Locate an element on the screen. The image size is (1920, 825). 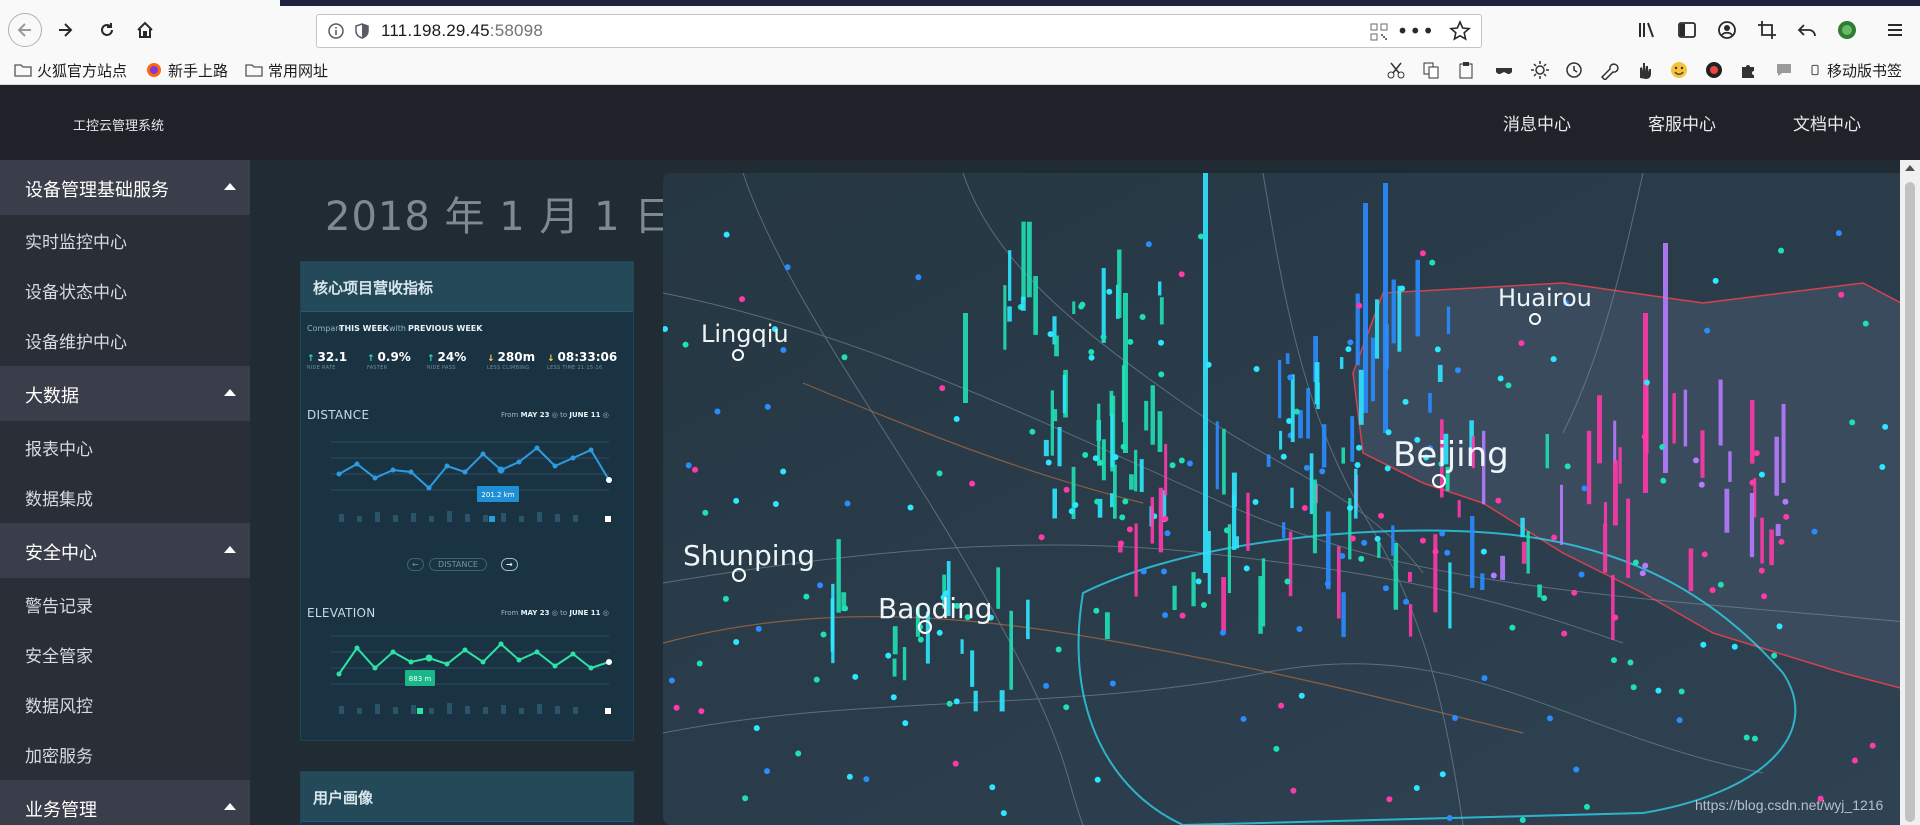
page-actions-icon: ••• is located at coordinates (1416, 31).